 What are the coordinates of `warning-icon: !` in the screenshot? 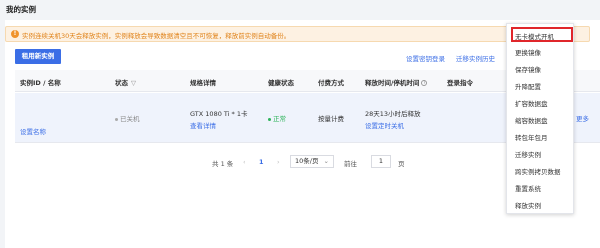 It's located at (15, 34).